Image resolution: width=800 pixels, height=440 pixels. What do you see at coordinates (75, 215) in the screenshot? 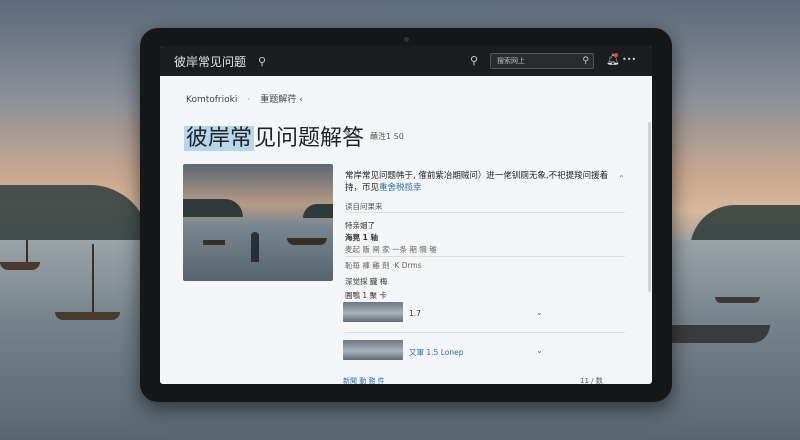
I see `background-hill` at bounding box center [75, 215].